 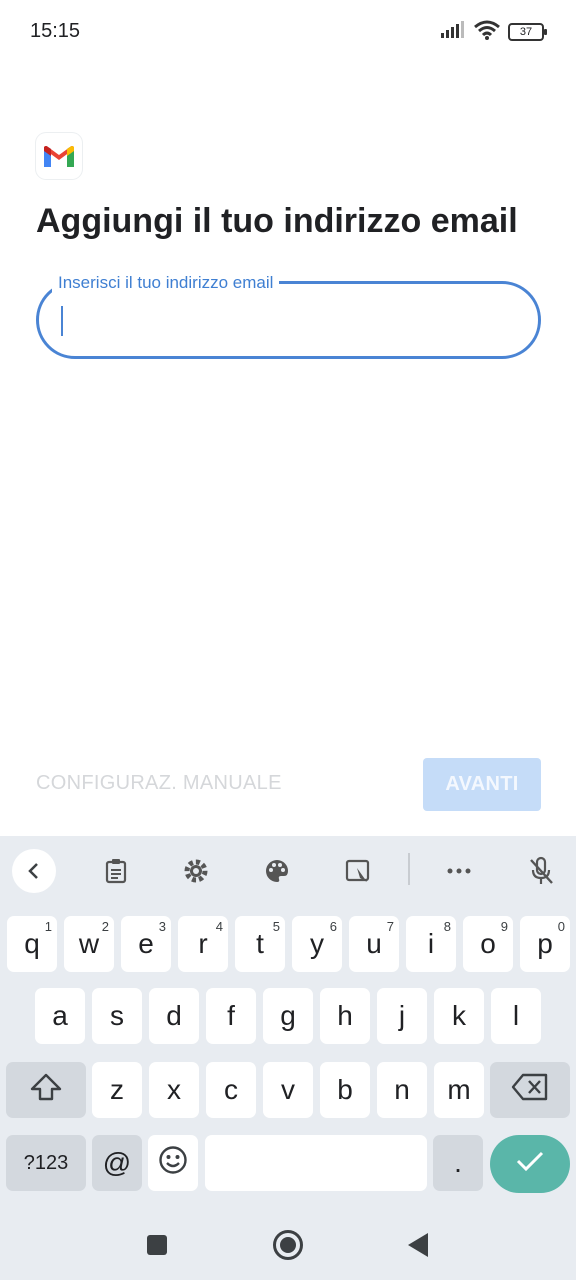 I want to click on toolbar-divider, so click(x=409, y=869).